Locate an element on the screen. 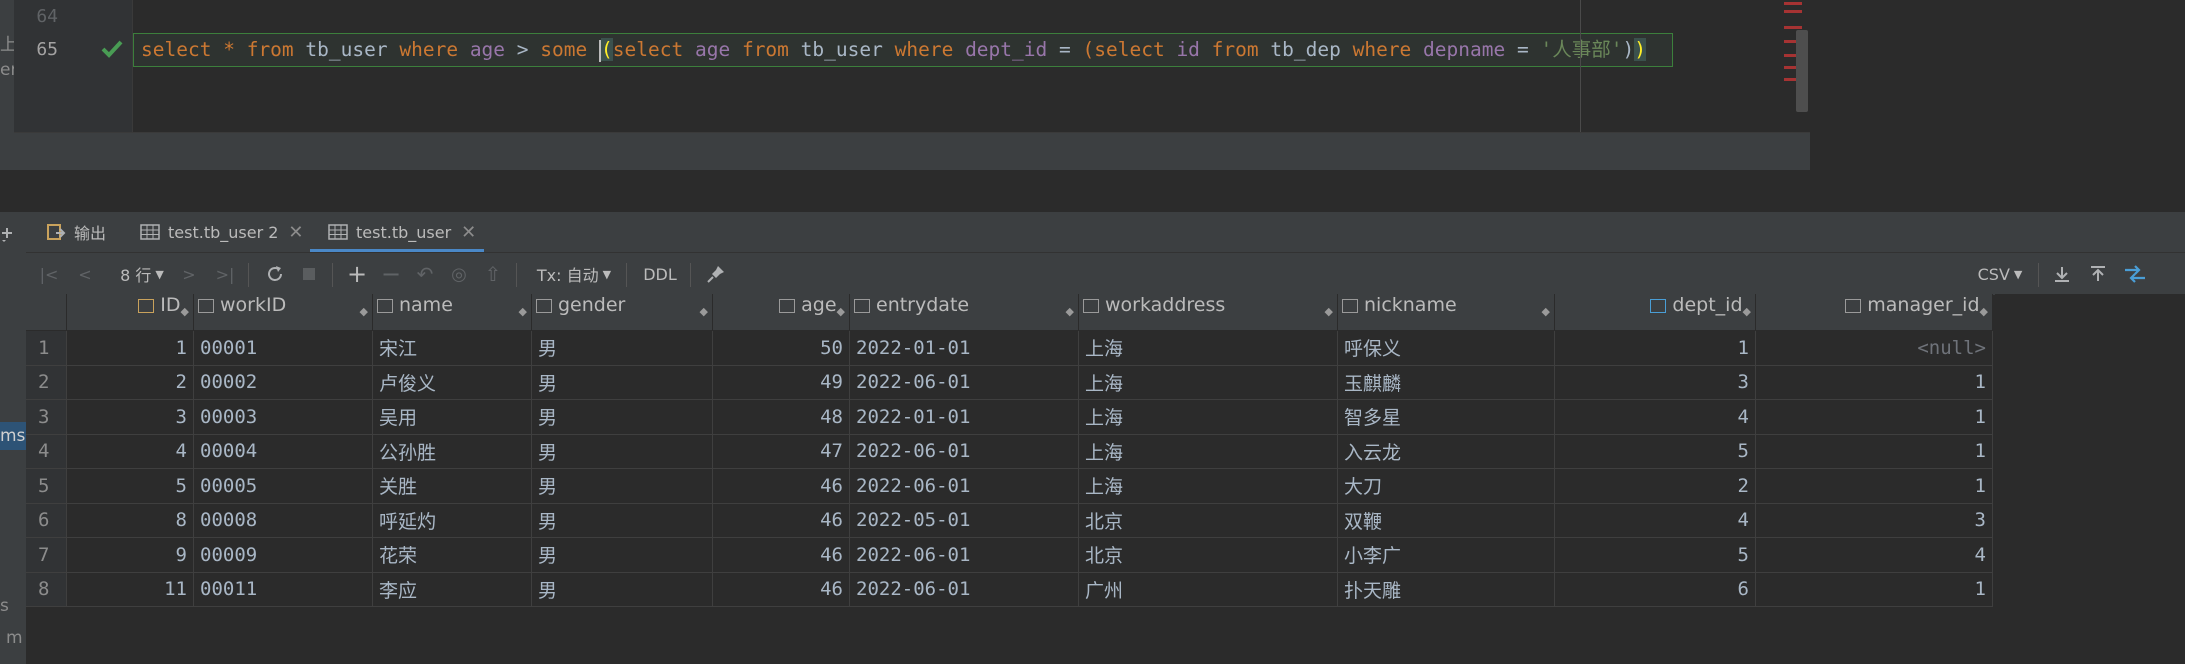  table-cell: 11 is located at coordinates (130, 589).